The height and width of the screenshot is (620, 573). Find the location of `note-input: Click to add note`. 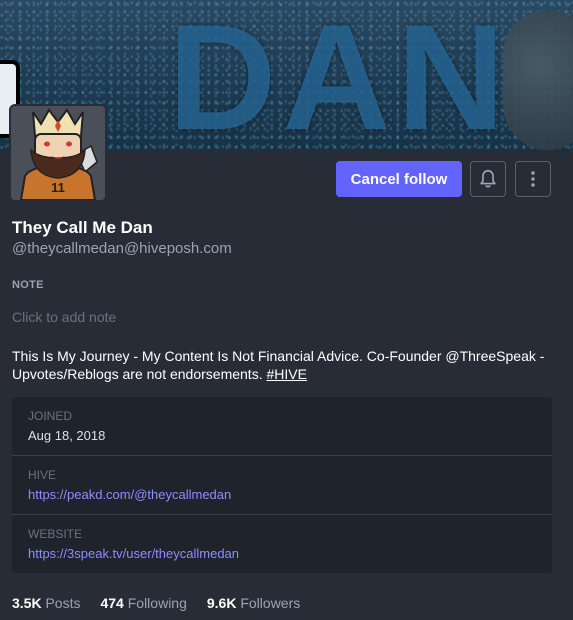

note-input: Click to add note is located at coordinates (64, 317).